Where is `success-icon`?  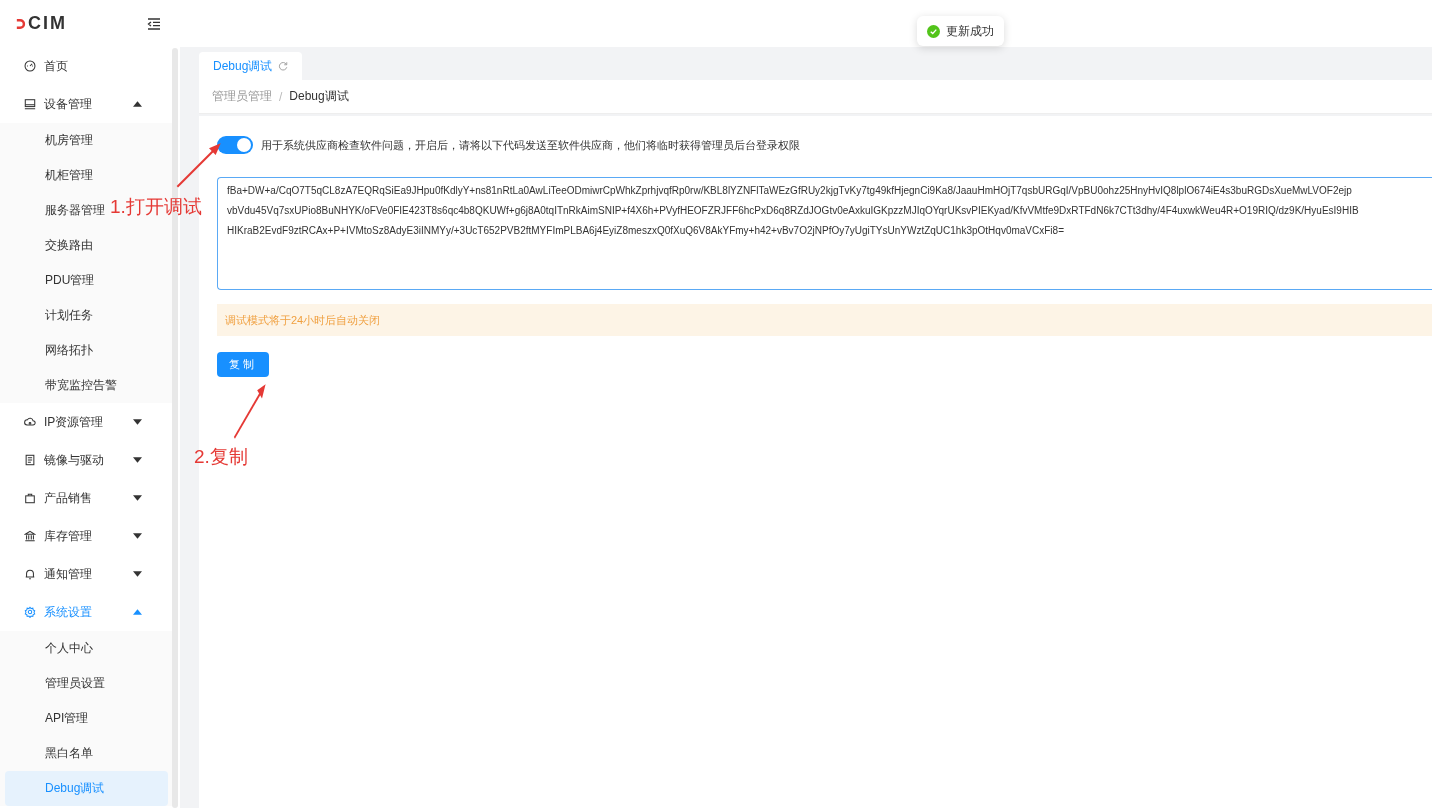
success-icon is located at coordinates (933, 31).